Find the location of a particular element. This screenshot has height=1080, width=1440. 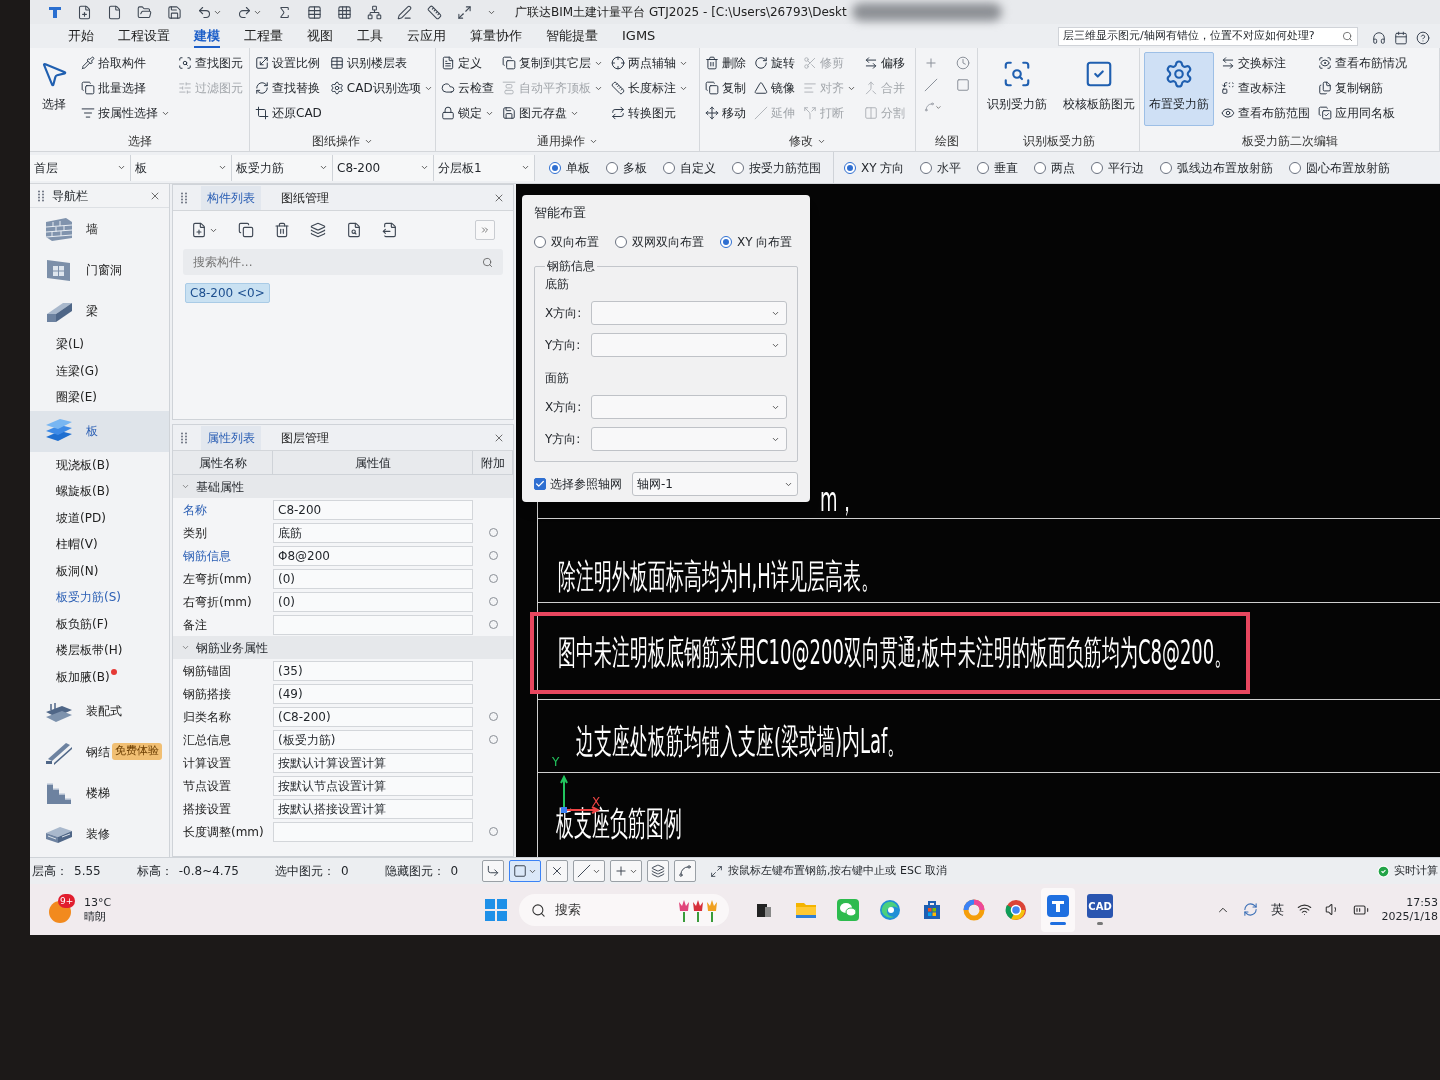

ribbon-button: 查找替换 is located at coordinates (288, 88).